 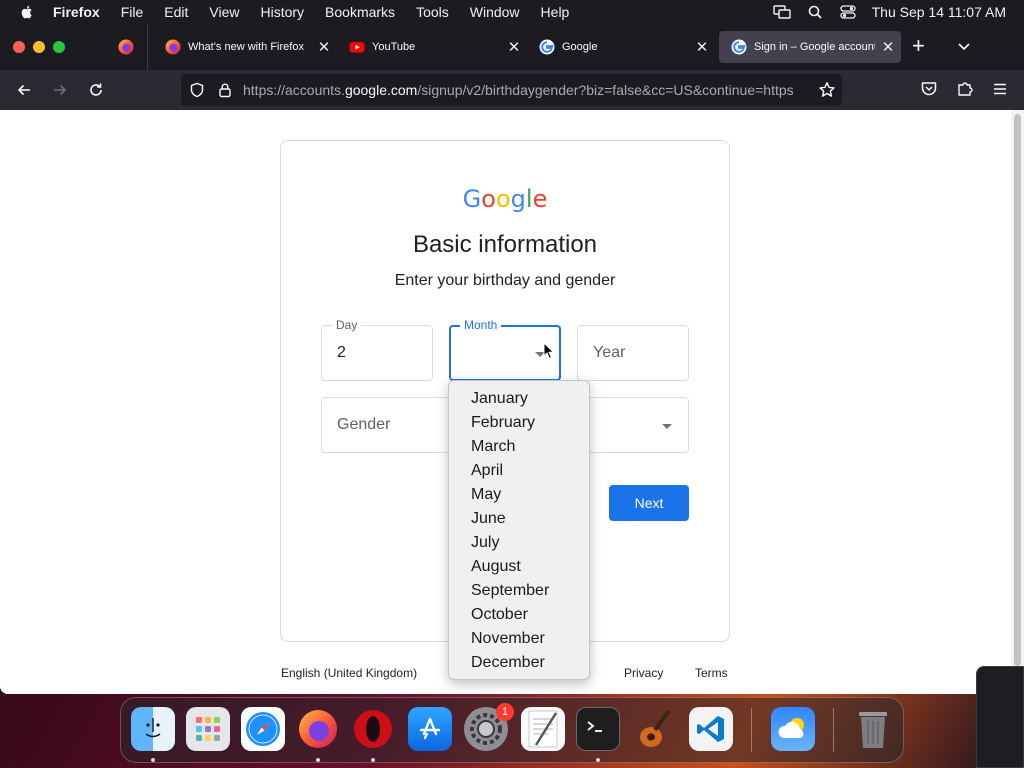 What do you see at coordinates (929, 89) in the screenshot?
I see `pocket-icon` at bounding box center [929, 89].